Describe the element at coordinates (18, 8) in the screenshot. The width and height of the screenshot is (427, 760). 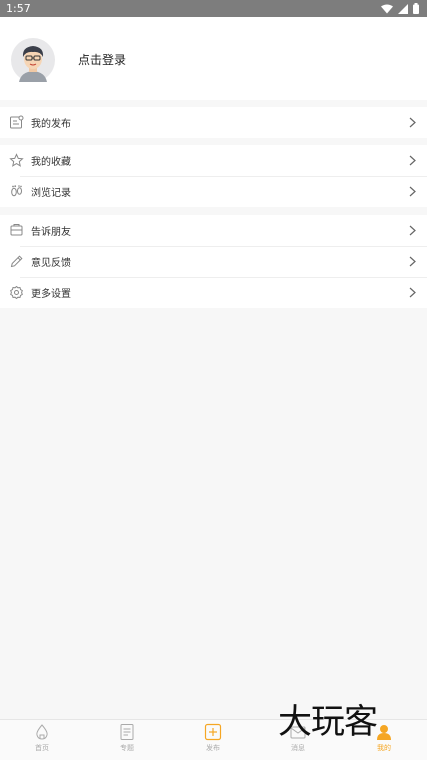
I see `status-time: 1:57` at that location.